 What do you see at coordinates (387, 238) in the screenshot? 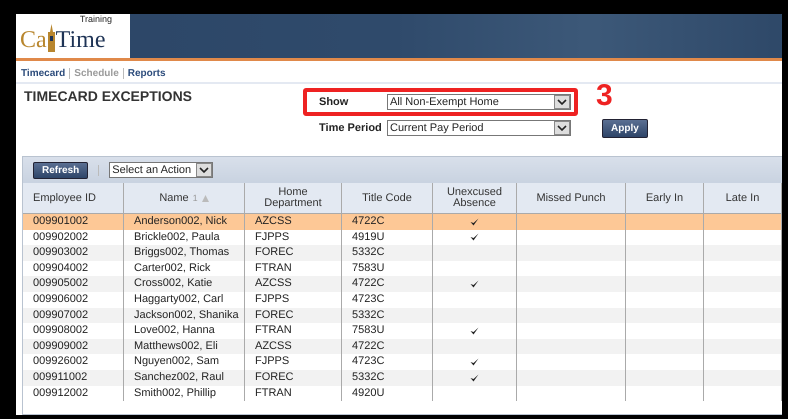
I see `table-cell: 4919U` at bounding box center [387, 238].